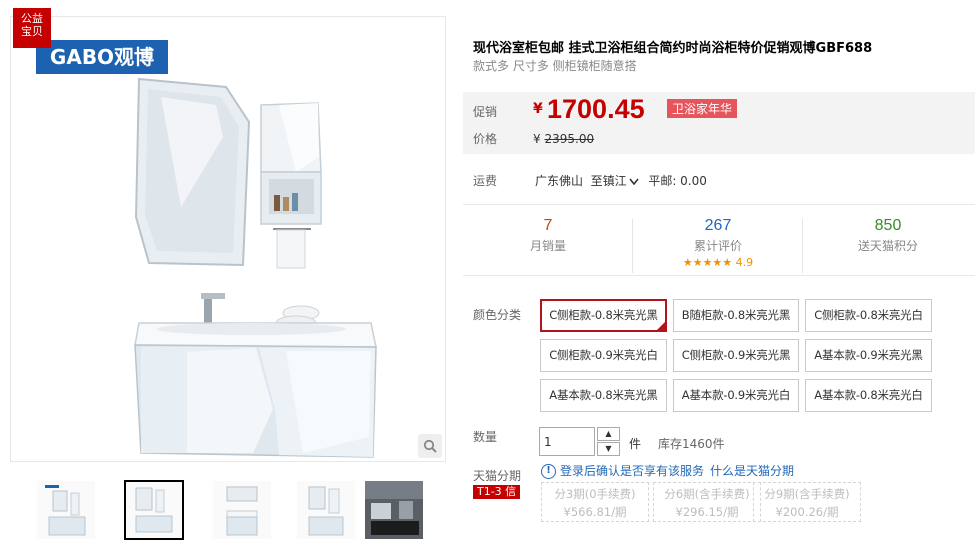 This screenshot has width=975, height=548. Describe the element at coordinates (707, 502) in the screenshot. I see `installment-plan-6: 分6期(含手续费) ¥296.15/期` at that location.